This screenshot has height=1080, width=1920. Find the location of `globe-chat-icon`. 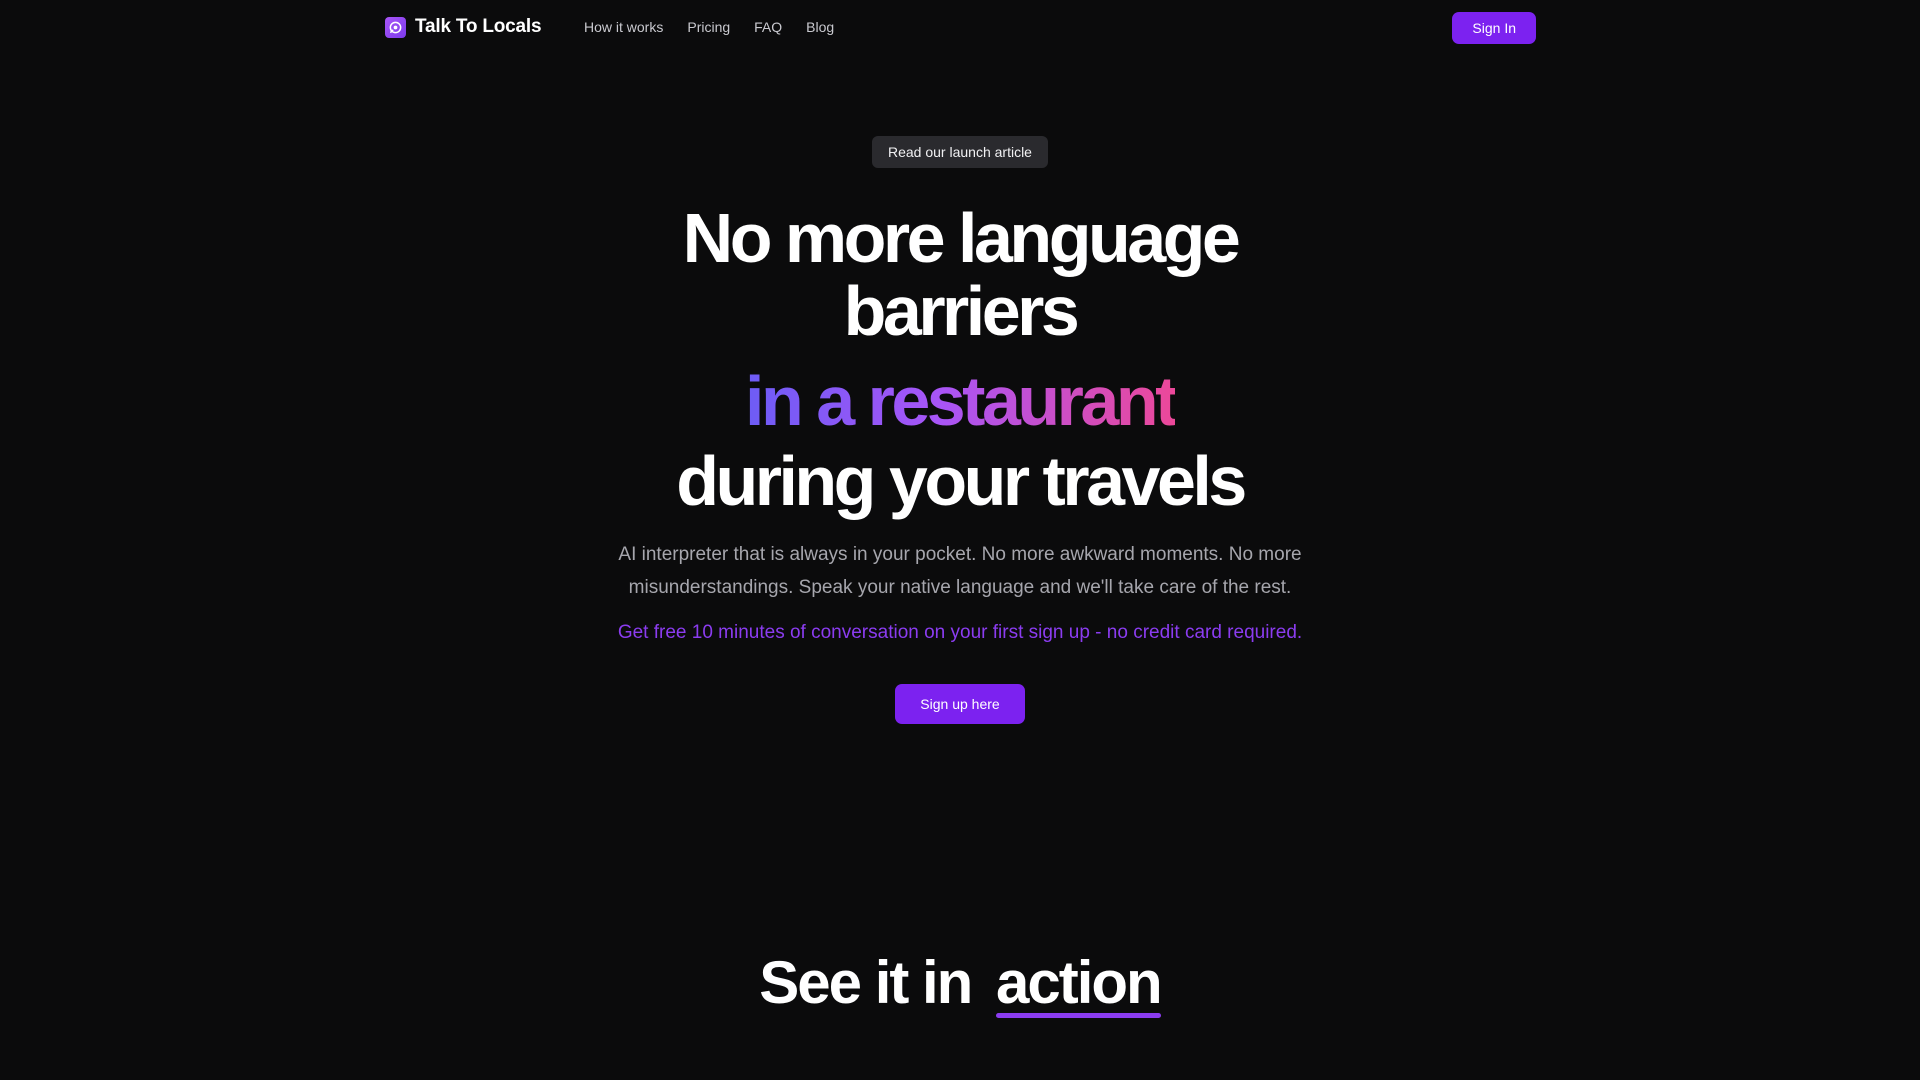

globe-chat-icon is located at coordinates (395, 27).